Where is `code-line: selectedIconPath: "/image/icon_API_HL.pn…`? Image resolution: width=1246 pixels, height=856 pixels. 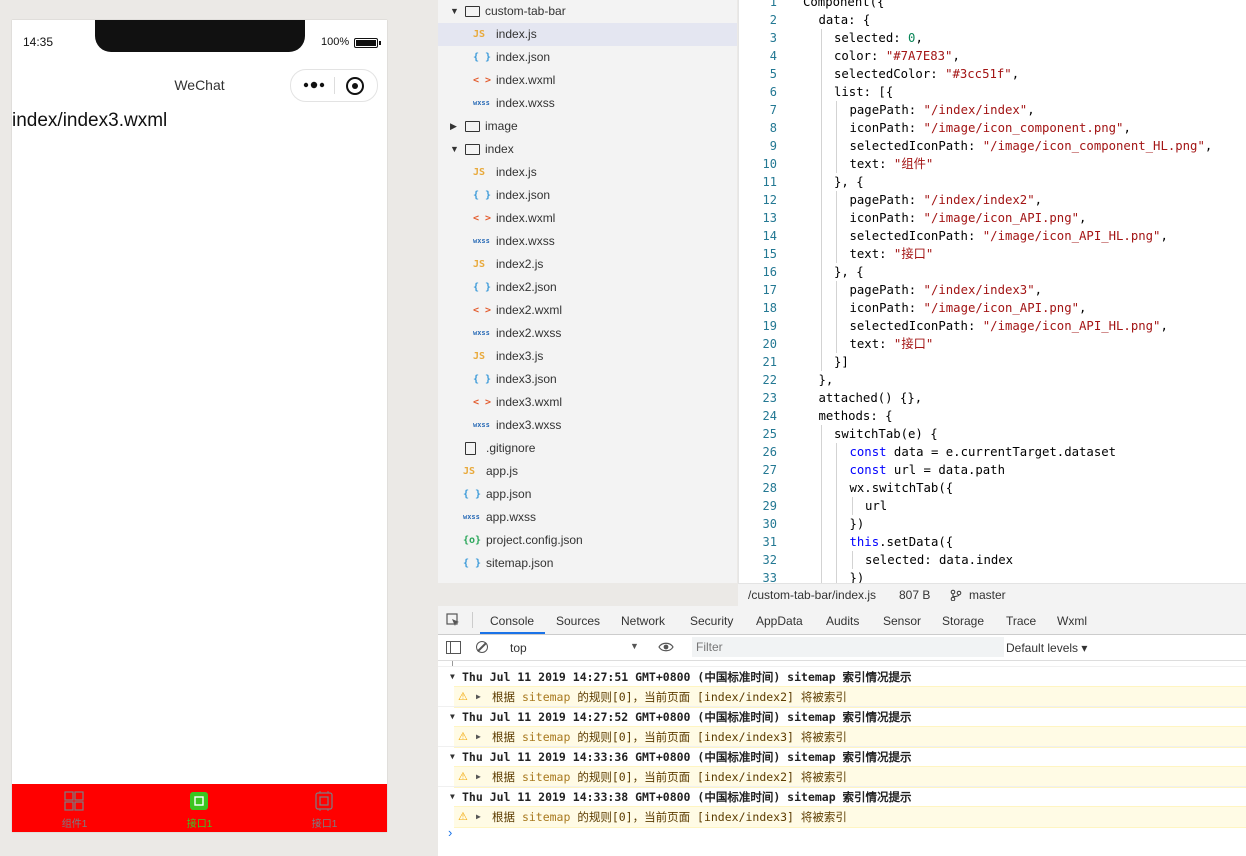
code-line: selectedIconPath: "/image/icon_API_HL.pn… is located at coordinates (1008, 236).